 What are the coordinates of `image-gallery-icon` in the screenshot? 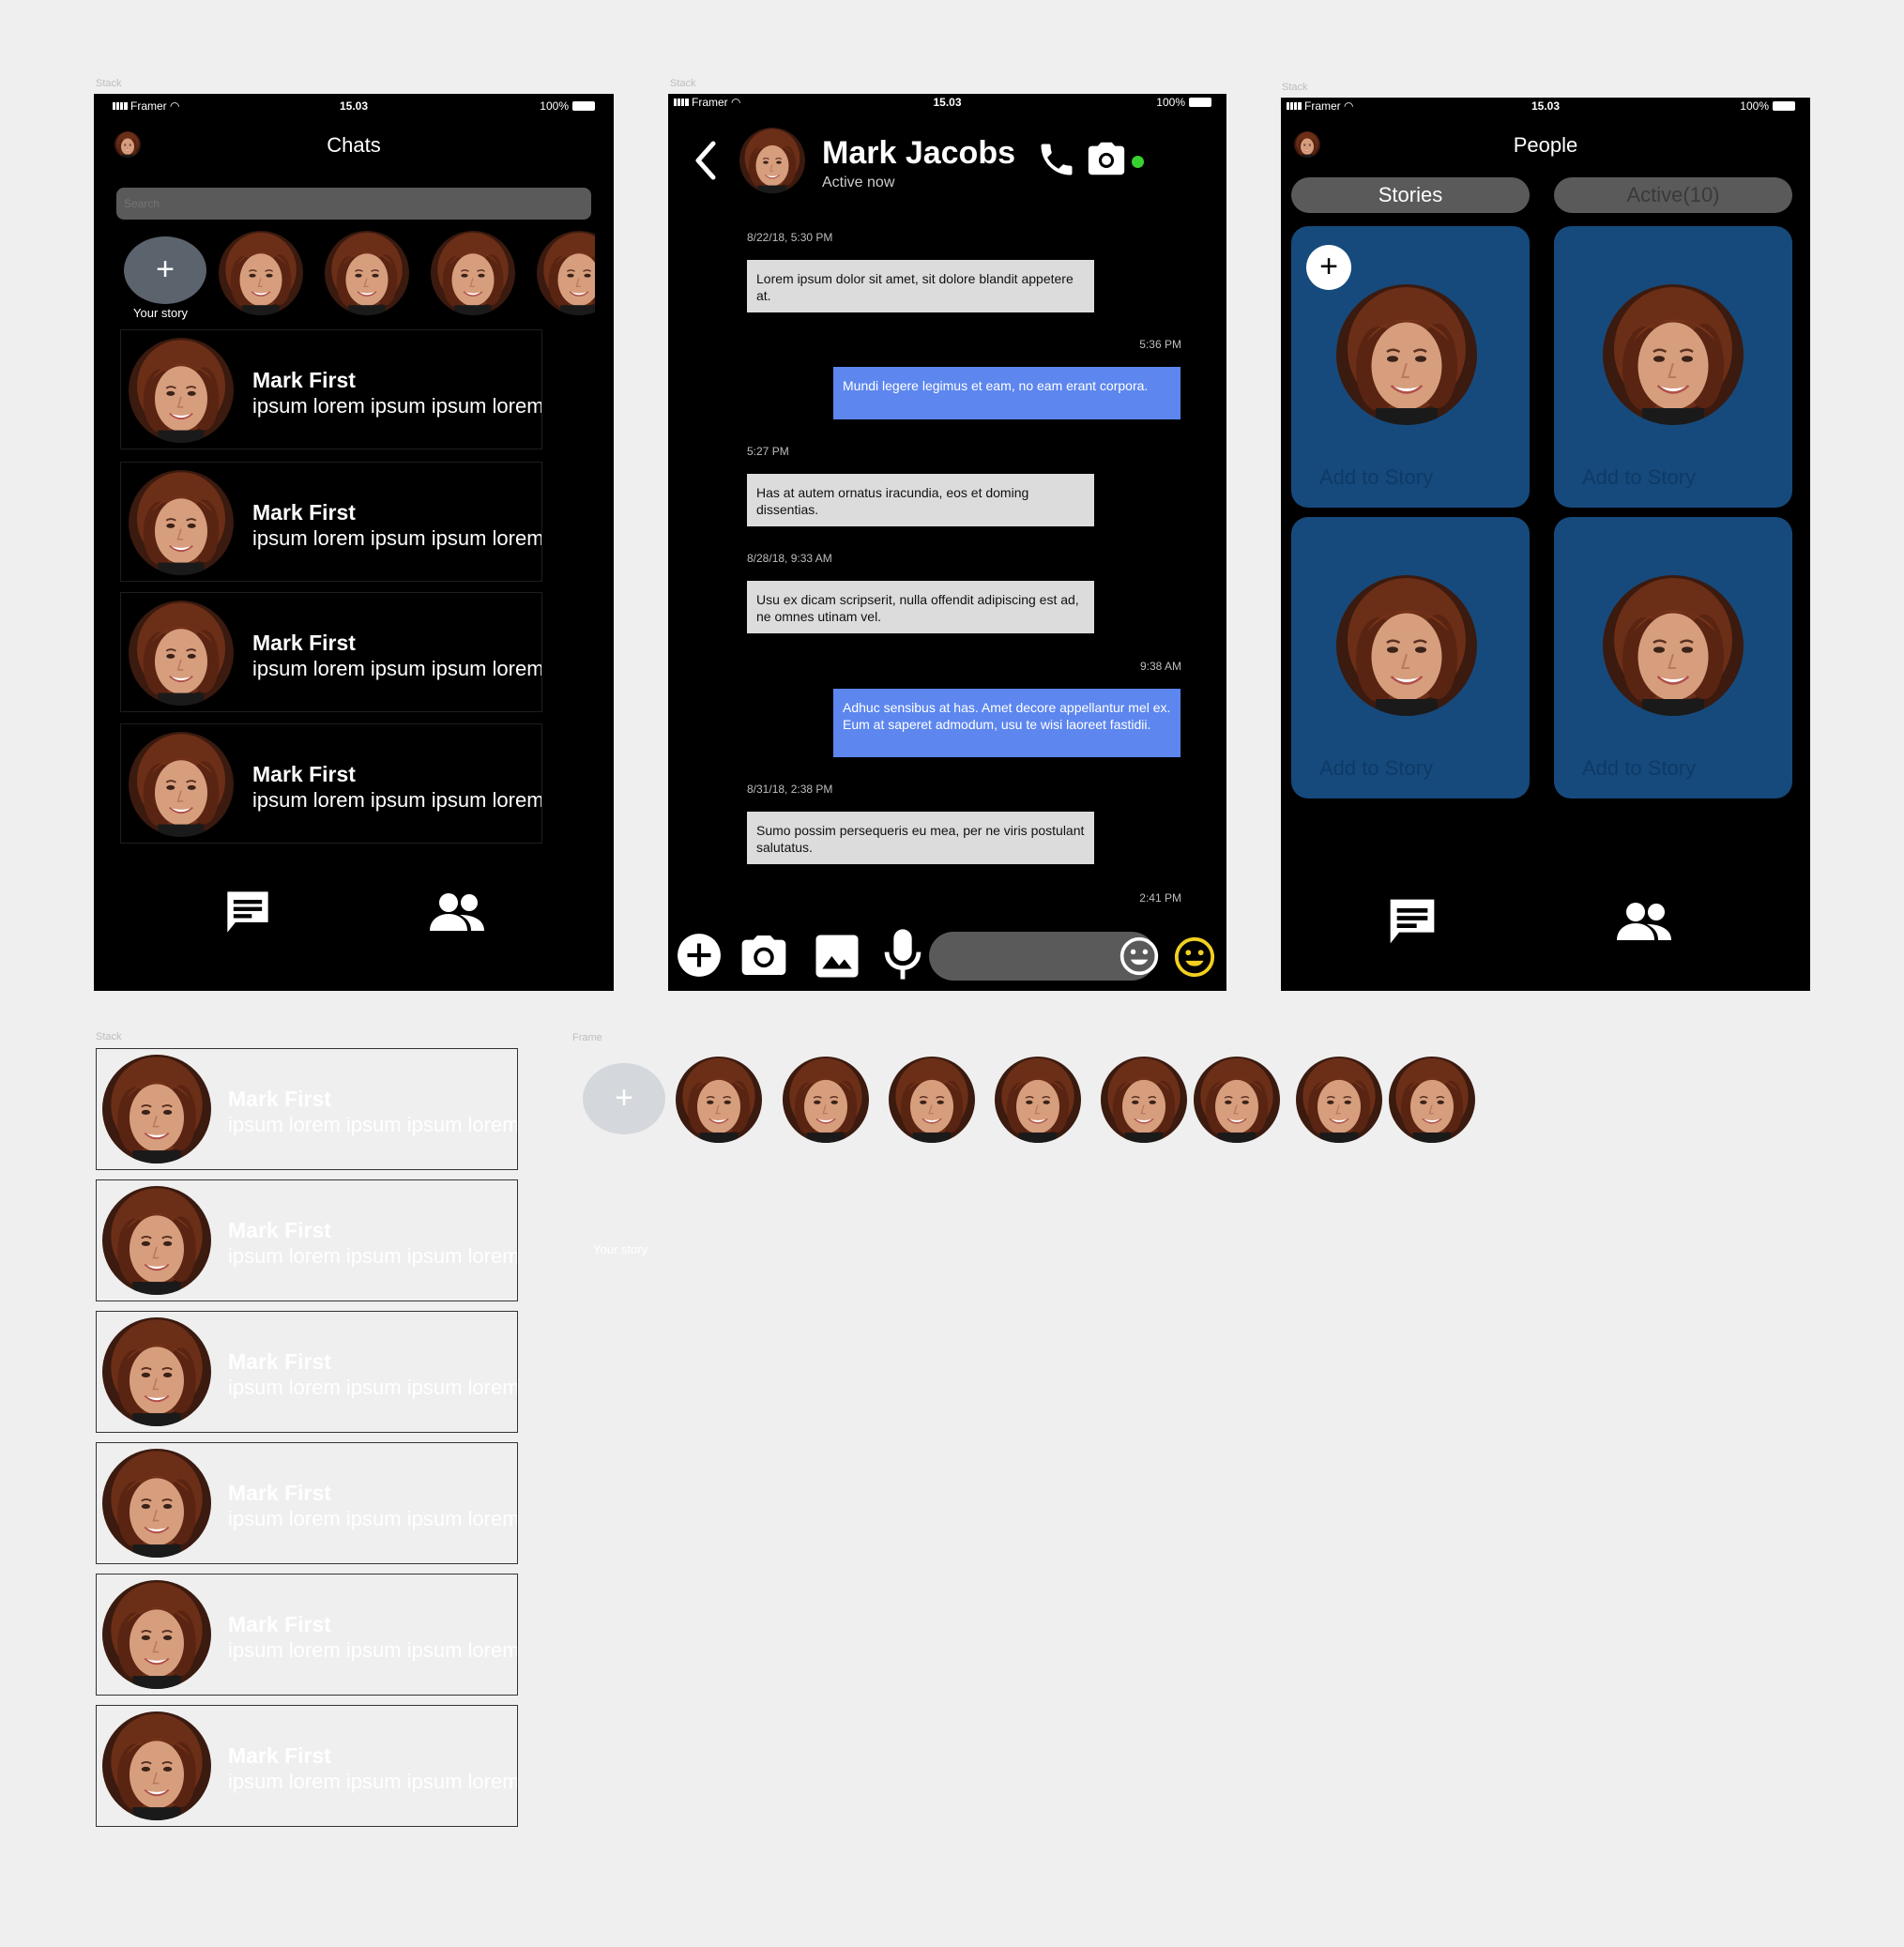 It's located at (837, 956).